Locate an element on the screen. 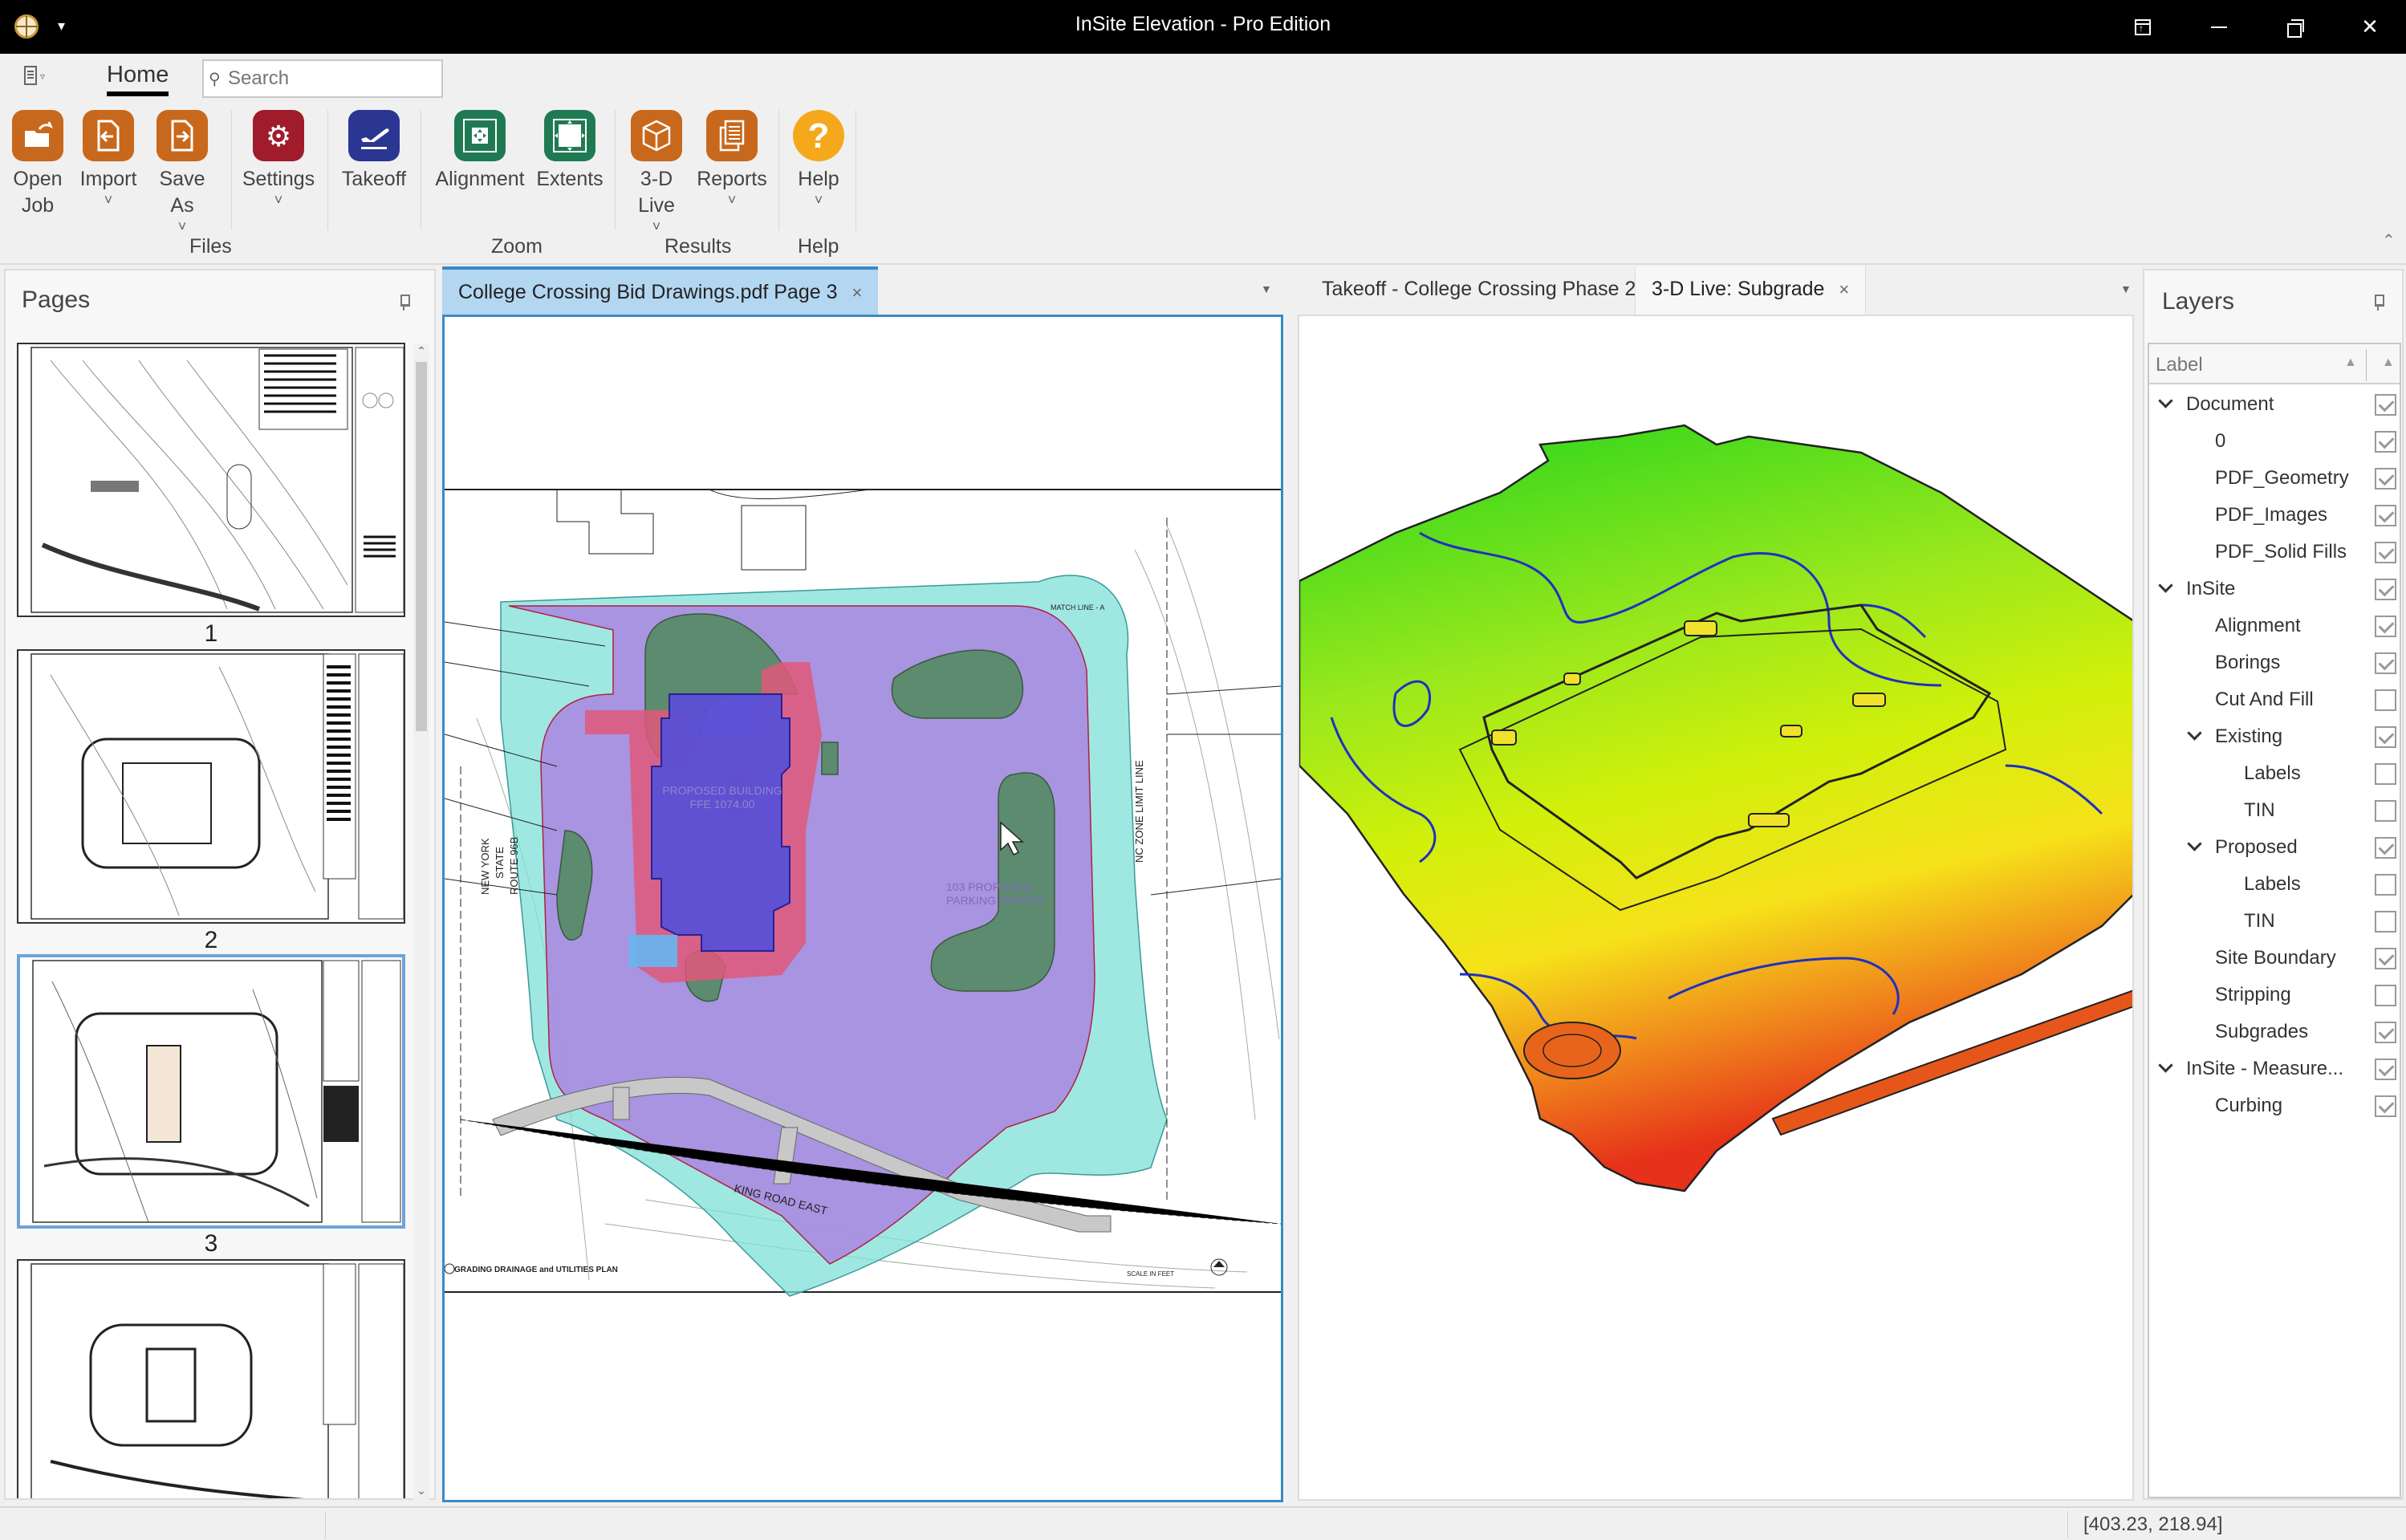  tab-home: Home is located at coordinates (138, 79).